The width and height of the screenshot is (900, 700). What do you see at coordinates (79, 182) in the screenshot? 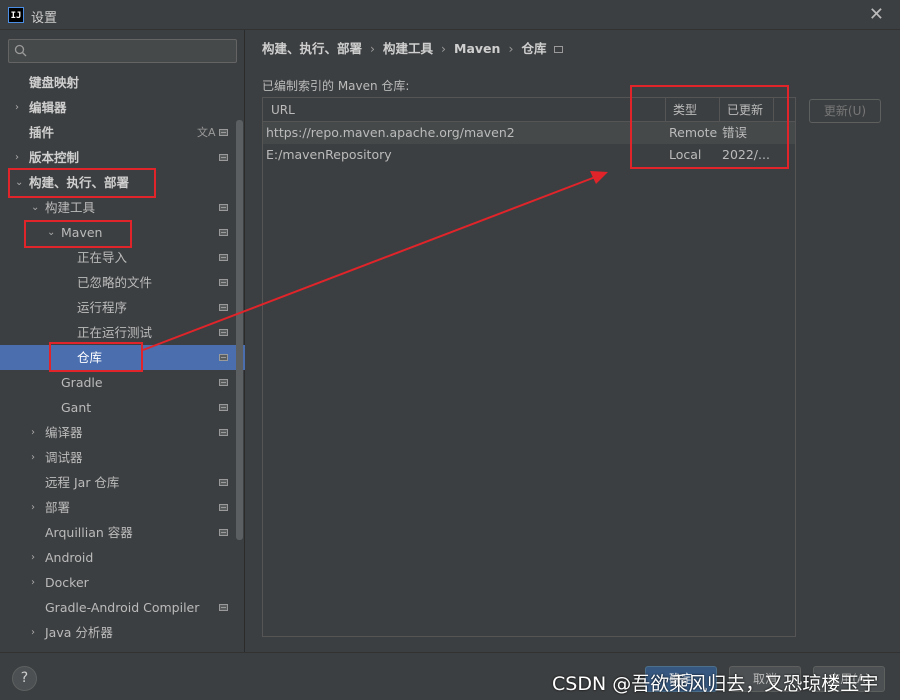
I see `sidebar-item-label: 构建、执行、部署` at bounding box center [79, 182].